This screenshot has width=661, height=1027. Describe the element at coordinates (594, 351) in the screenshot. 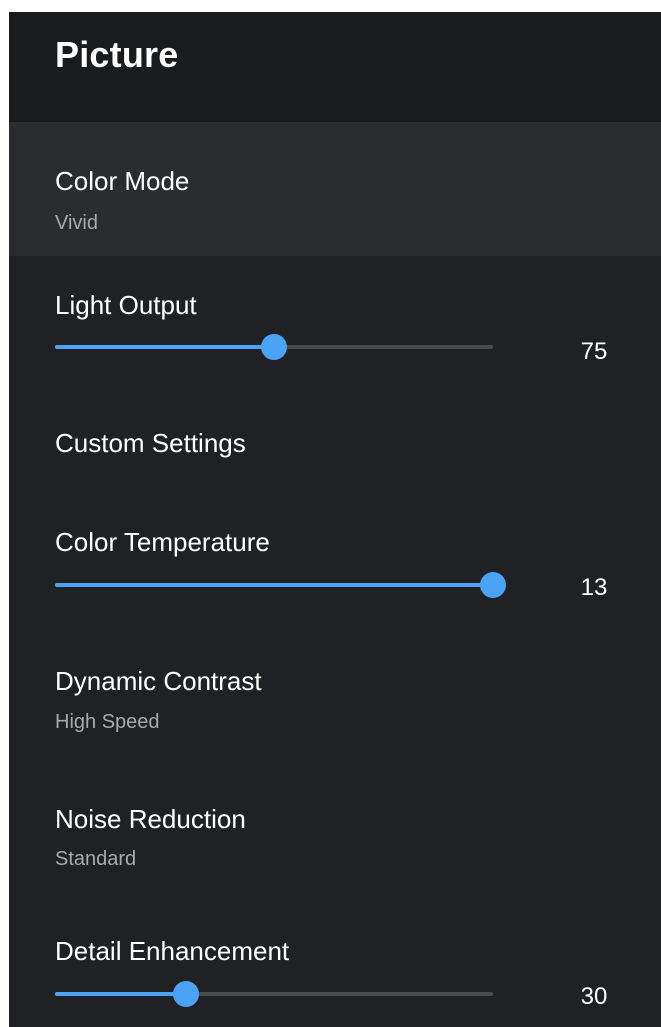

I see `light-output-value: 75` at that location.